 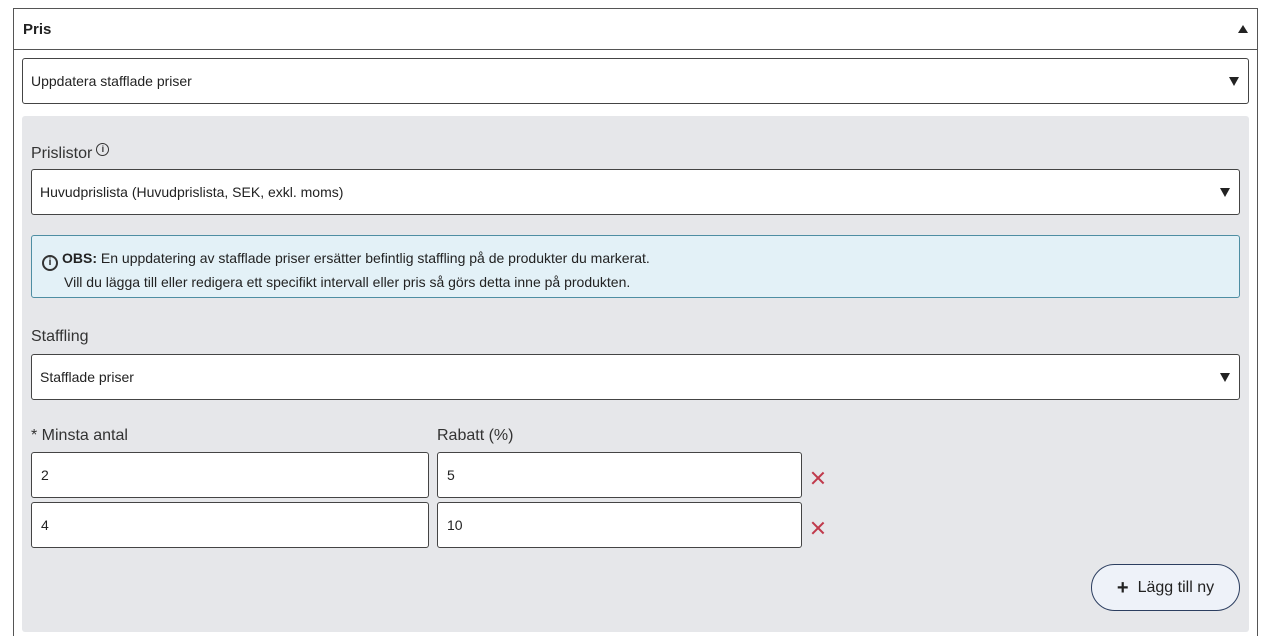 What do you see at coordinates (619, 525) in the screenshot?
I see `discount-input-2: 10` at bounding box center [619, 525].